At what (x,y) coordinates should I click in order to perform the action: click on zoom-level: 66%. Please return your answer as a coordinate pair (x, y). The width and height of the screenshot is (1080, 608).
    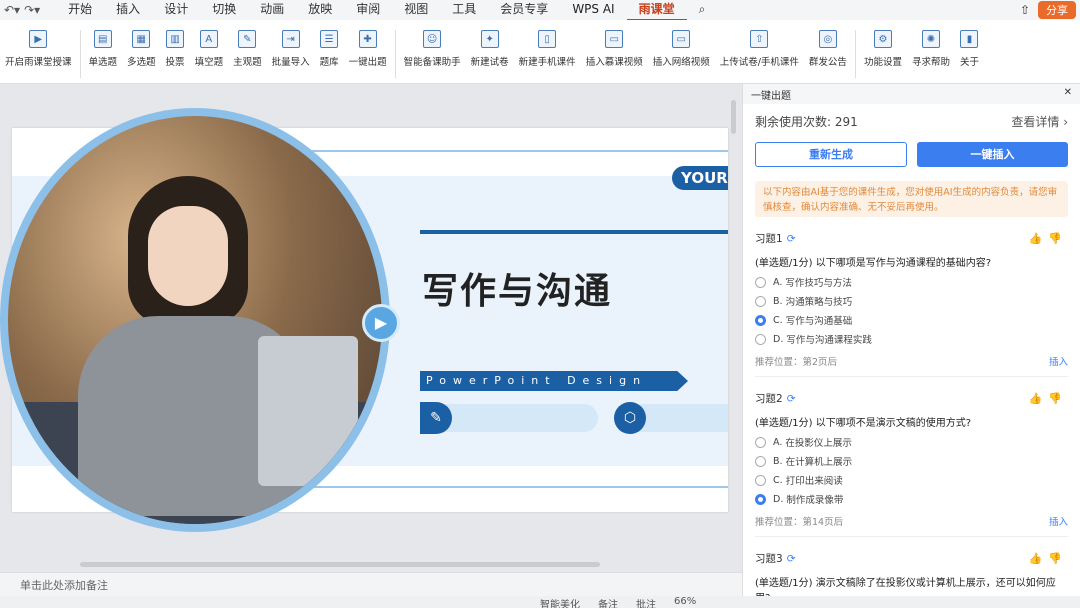
    Looking at the image, I should click on (685, 602).